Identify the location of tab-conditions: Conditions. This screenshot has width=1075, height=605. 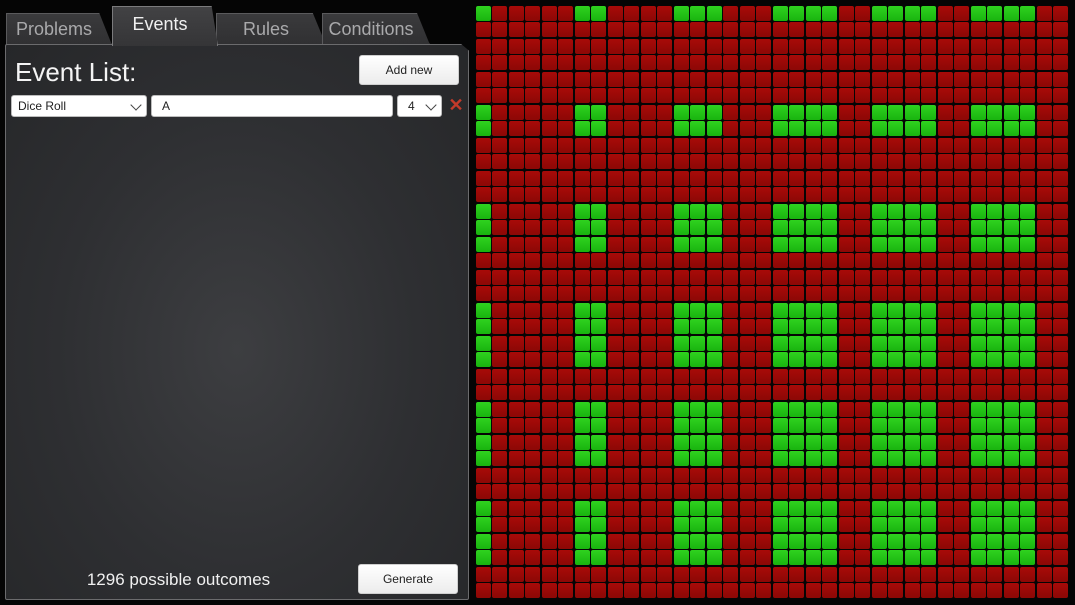
(376, 29).